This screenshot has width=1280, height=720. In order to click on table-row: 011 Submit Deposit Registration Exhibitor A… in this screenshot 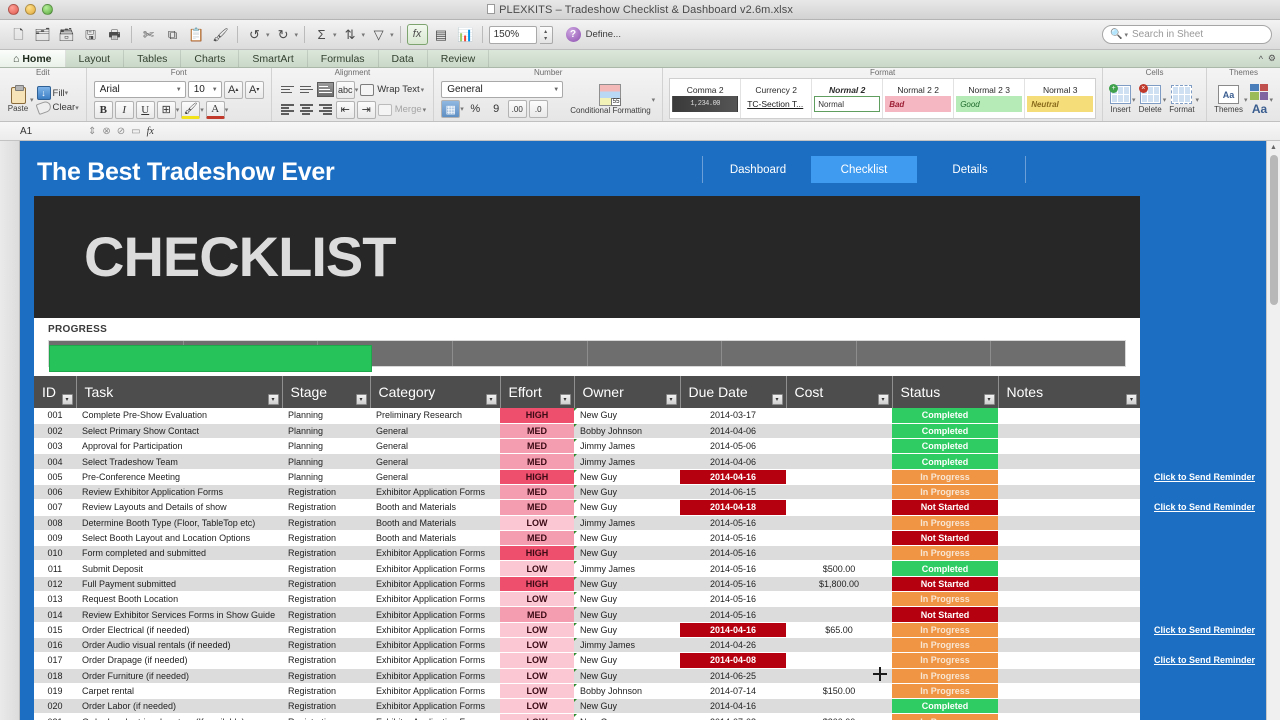, I will do `click(587, 568)`.